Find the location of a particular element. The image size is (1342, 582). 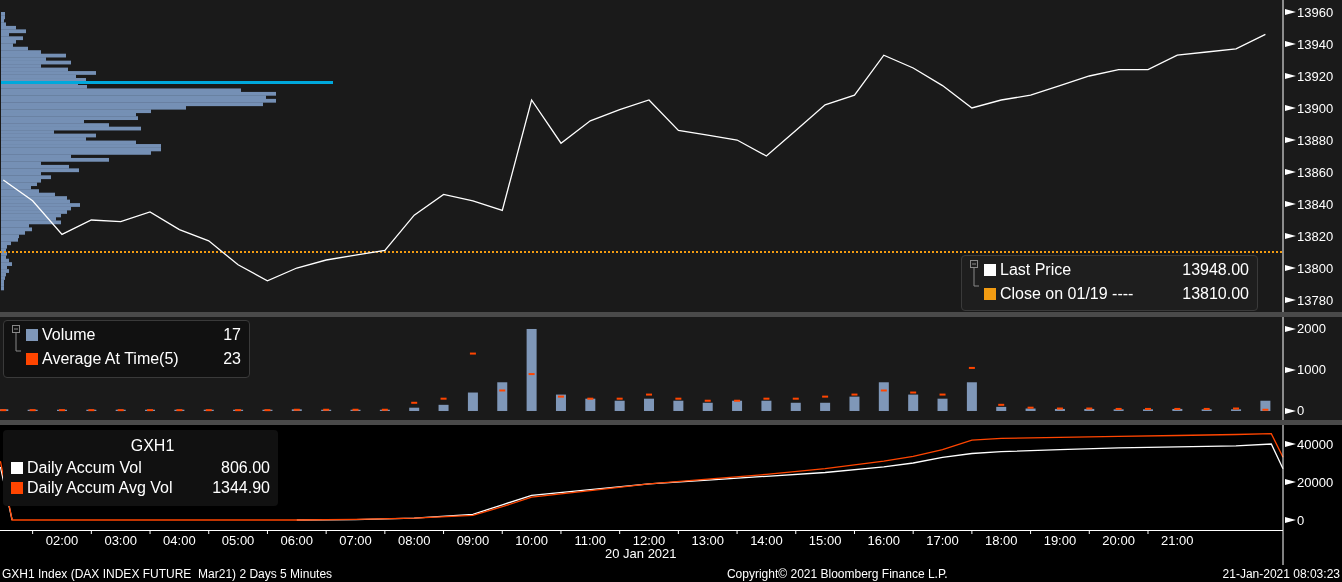

legend-value: 13948.00 is located at coordinates (1215, 270).